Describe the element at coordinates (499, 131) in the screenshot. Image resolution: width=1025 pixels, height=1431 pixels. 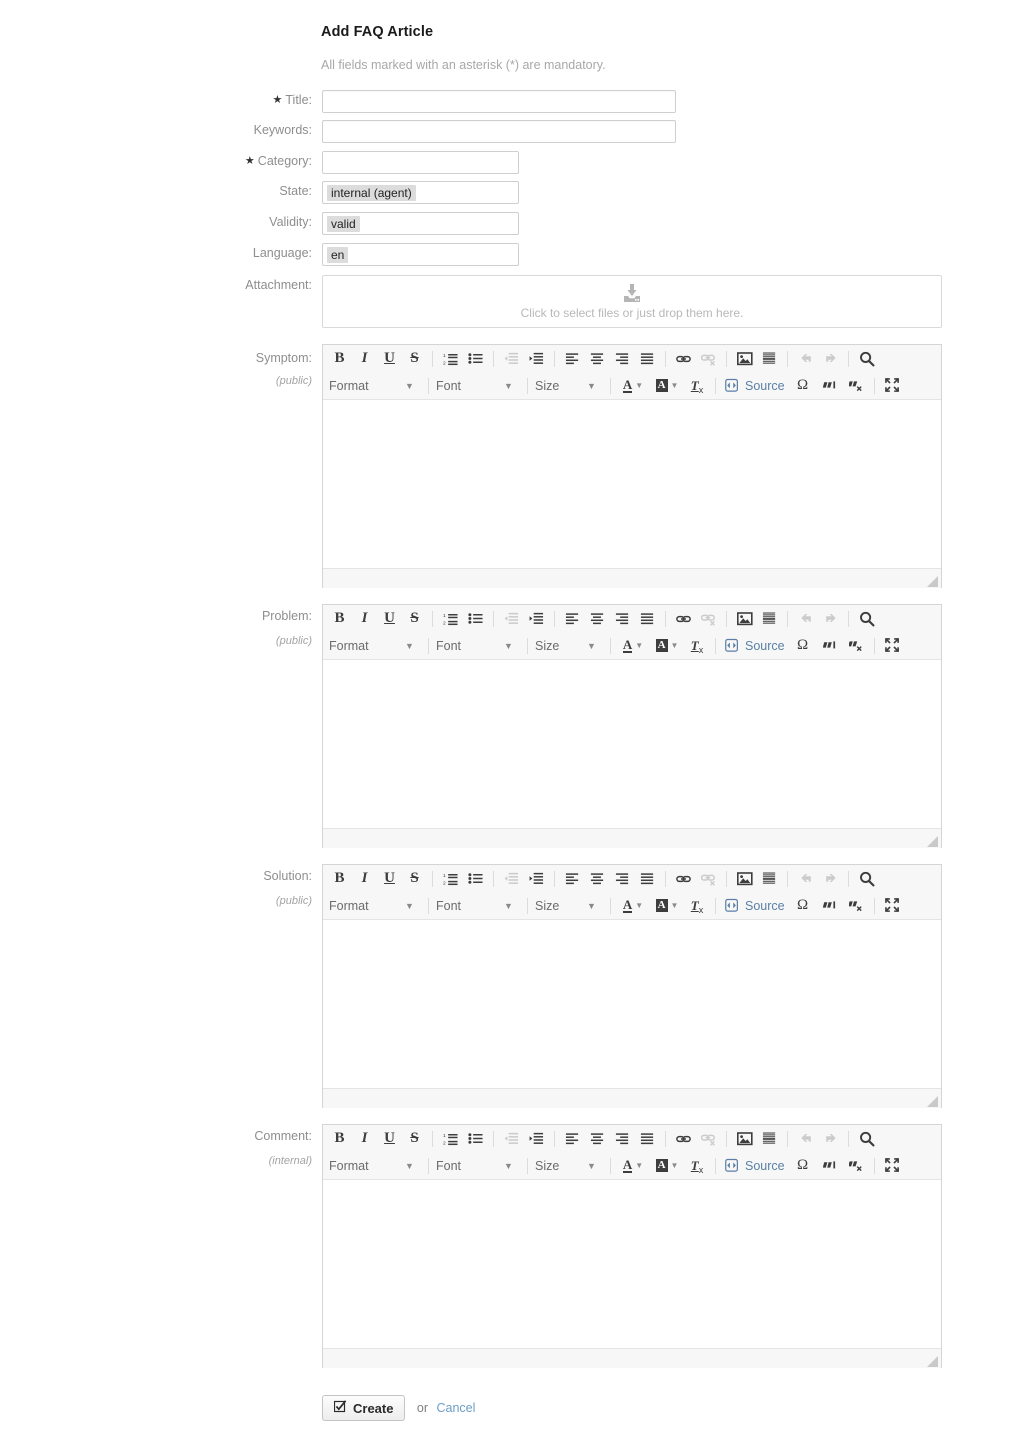
I see `keywords-input` at that location.